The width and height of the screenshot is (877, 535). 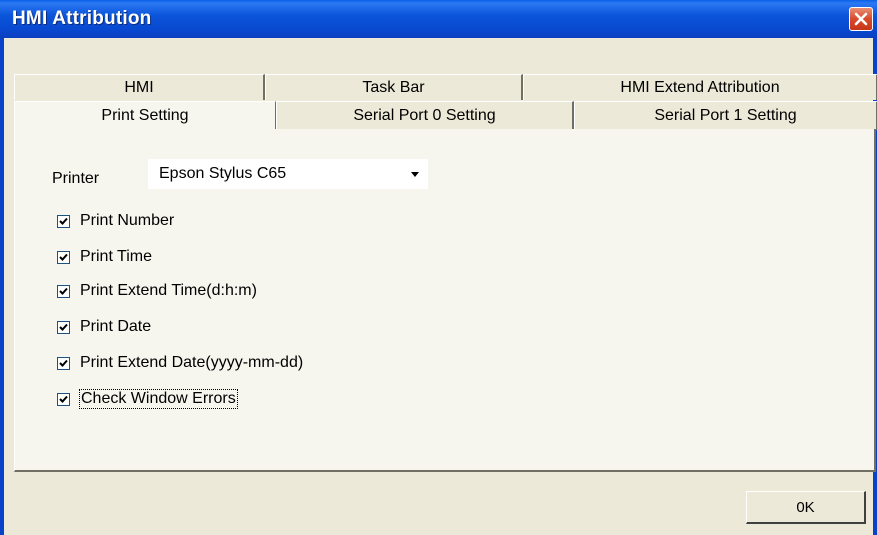 I want to click on checkbox-label: Print Time, so click(x=116, y=256).